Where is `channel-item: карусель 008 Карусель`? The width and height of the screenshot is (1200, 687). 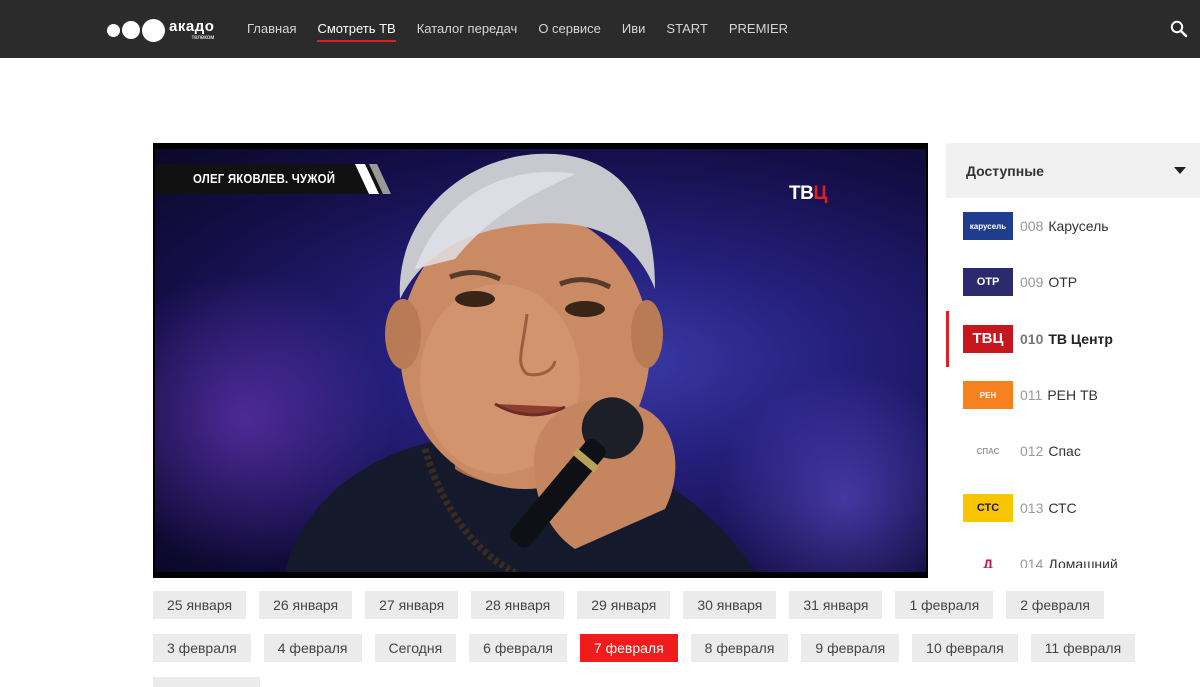 channel-item: карусель 008 Карусель is located at coordinates (1073, 226).